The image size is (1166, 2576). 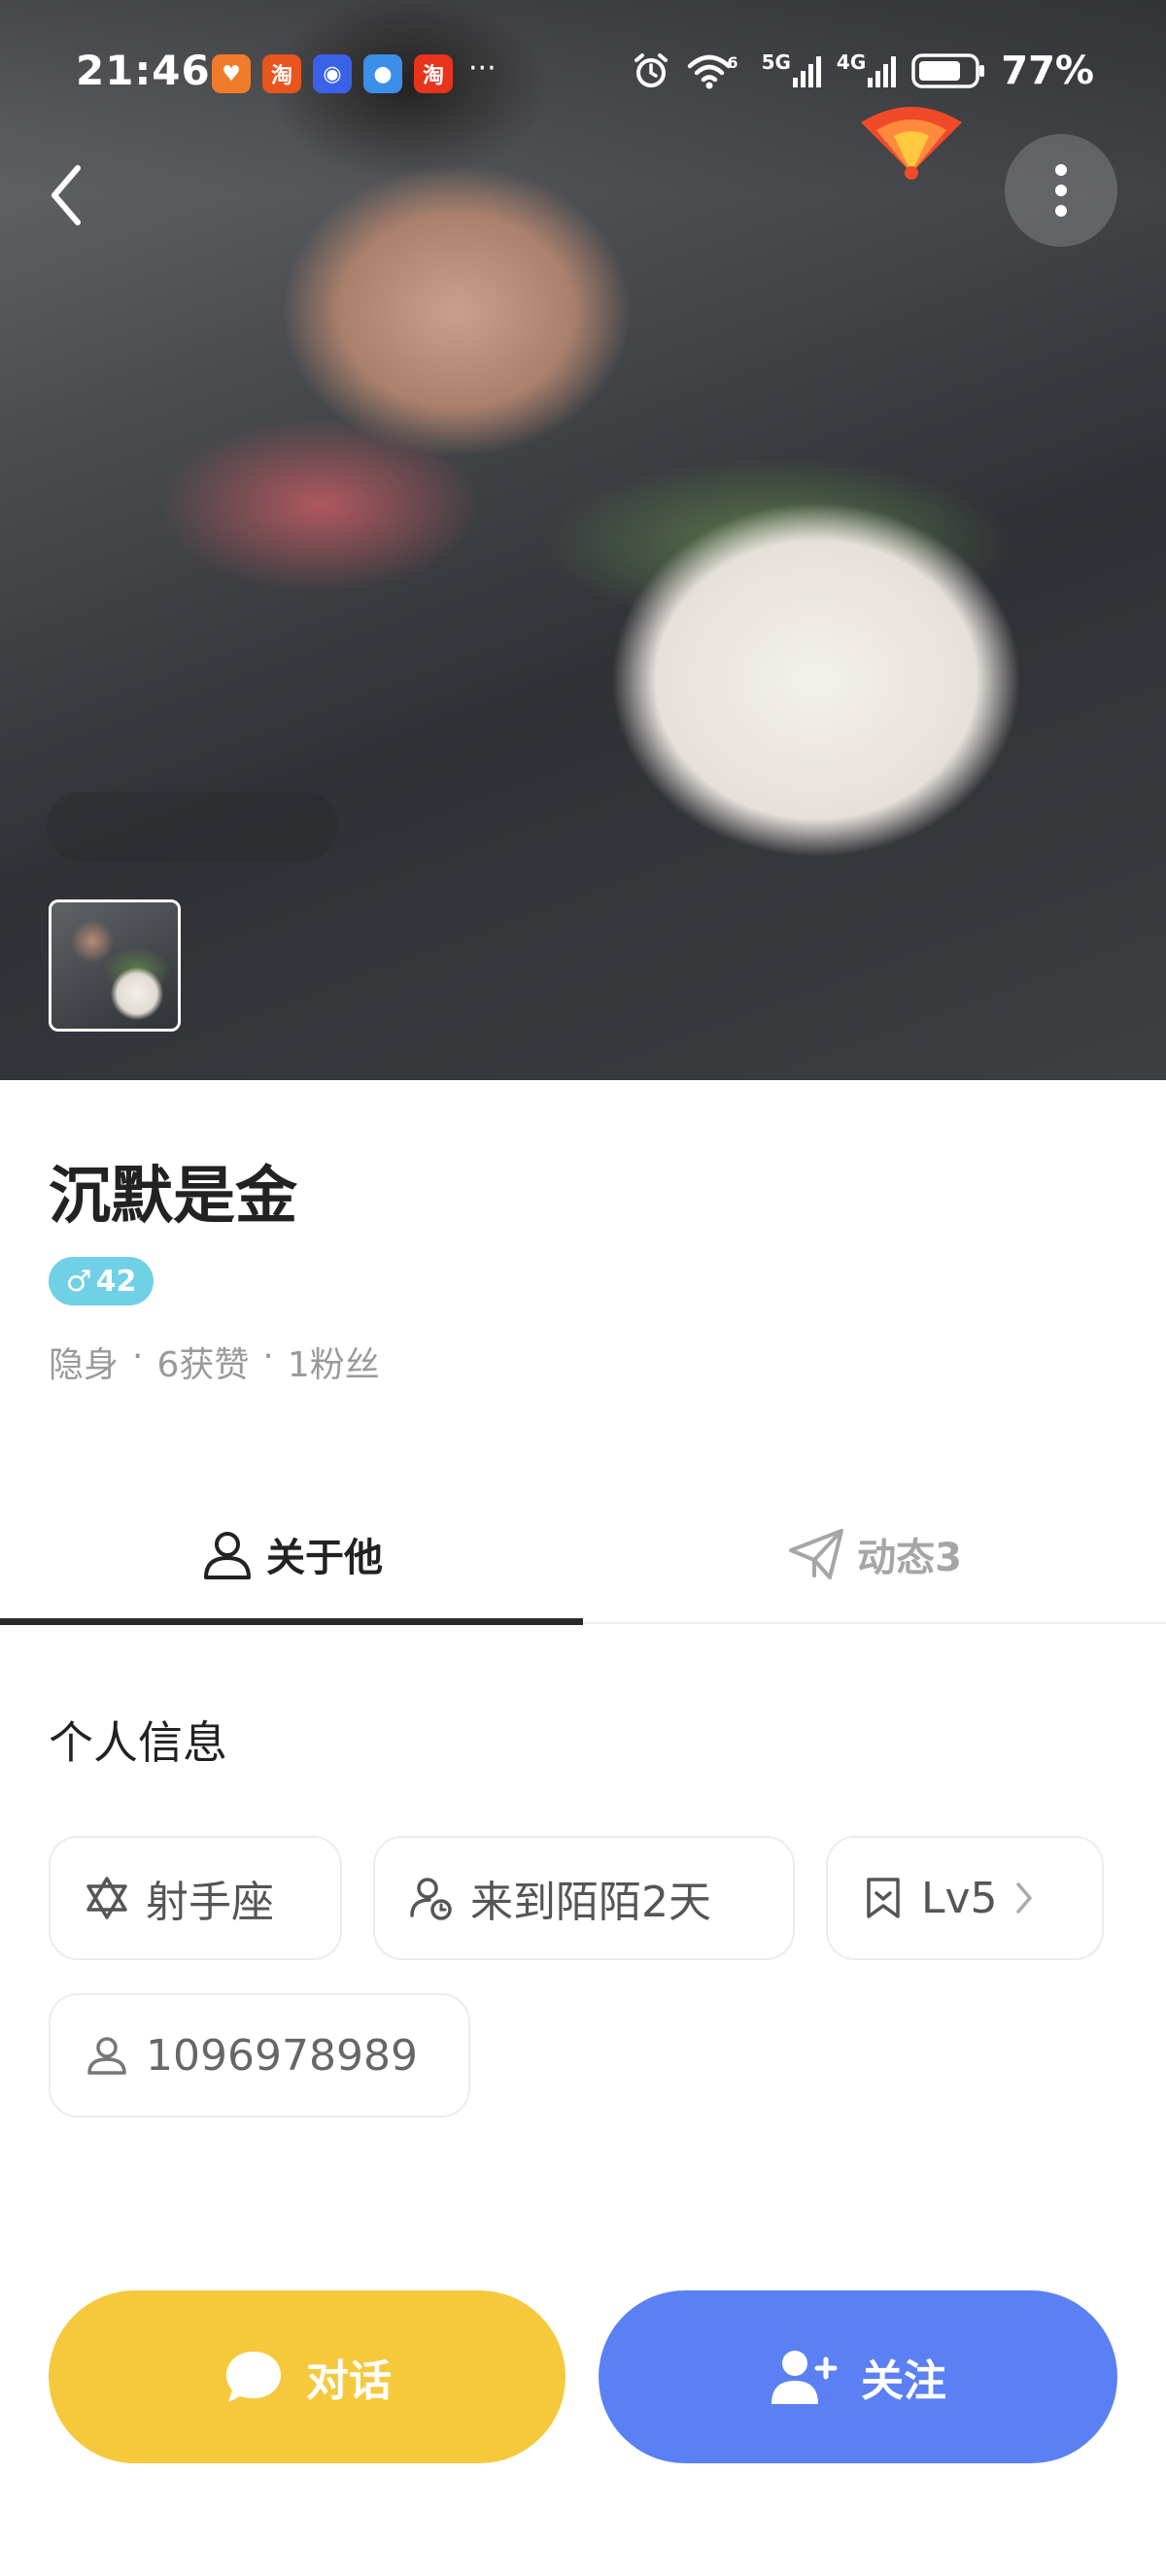 I want to click on level-label: Lv5, so click(x=959, y=1898).